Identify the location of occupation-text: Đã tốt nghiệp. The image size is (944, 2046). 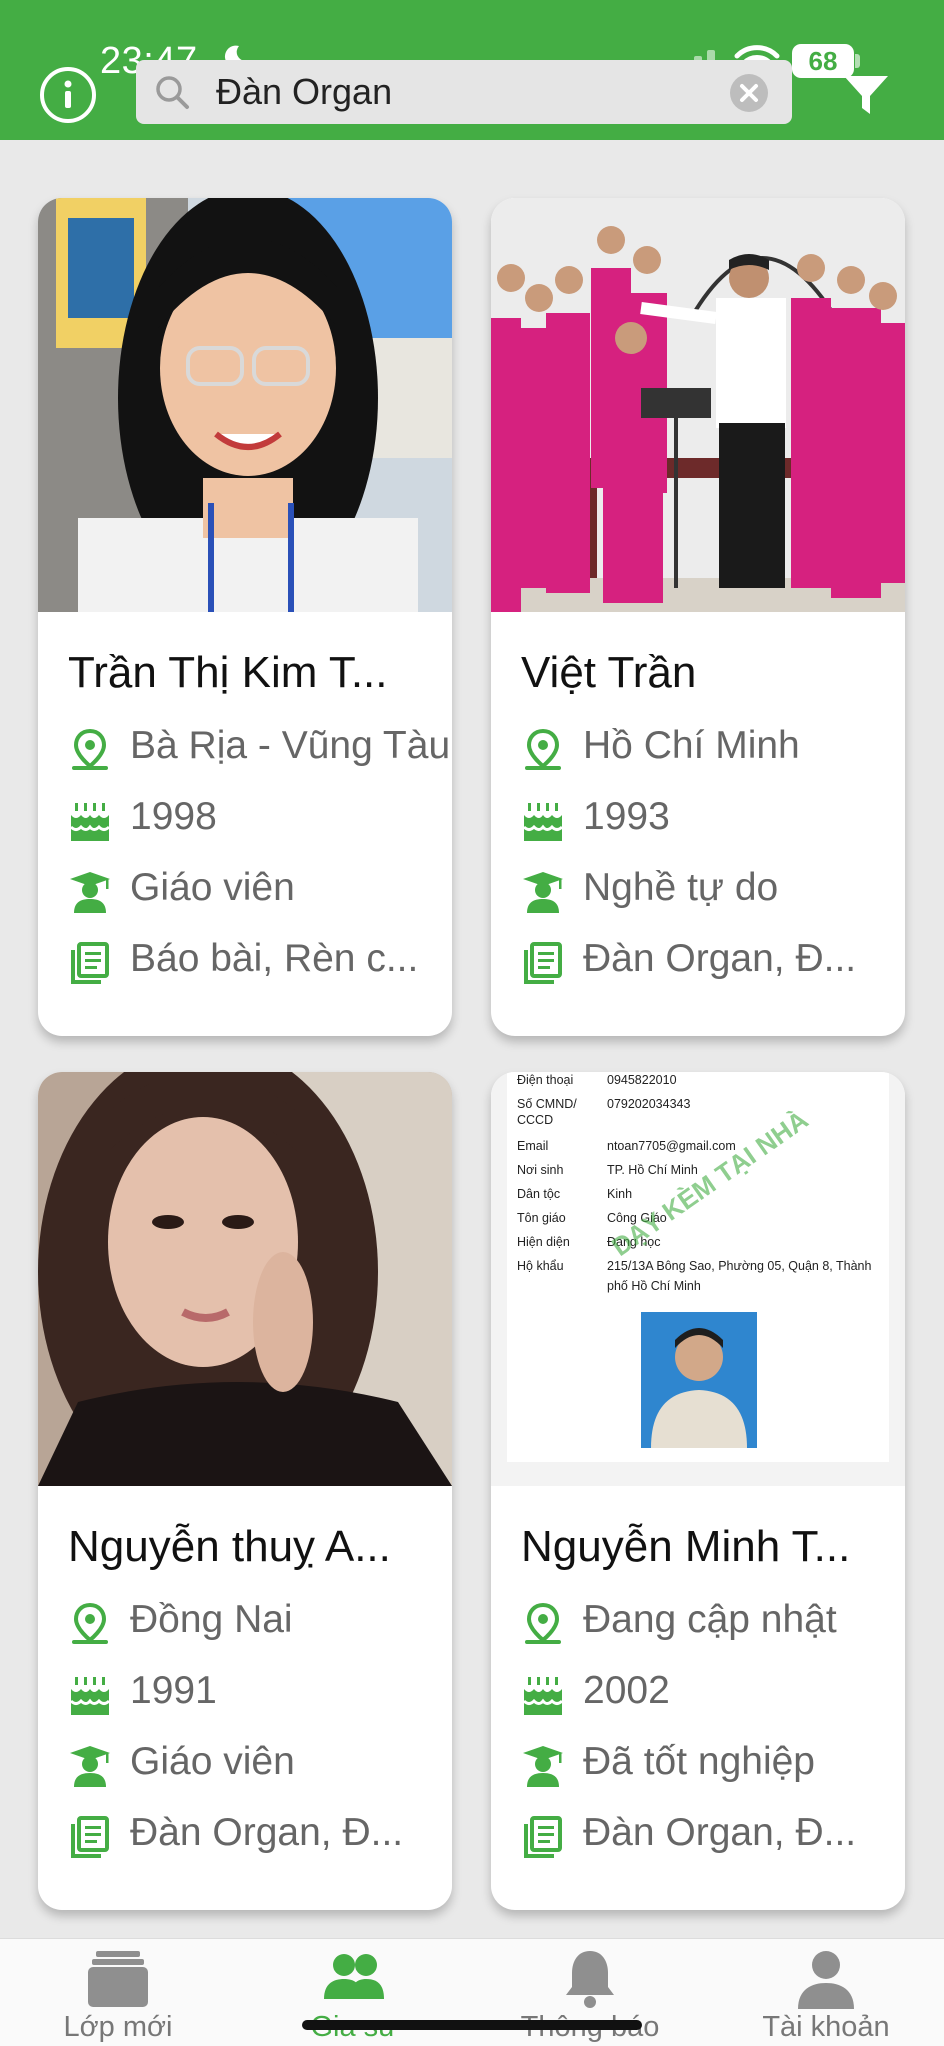
(699, 1761).